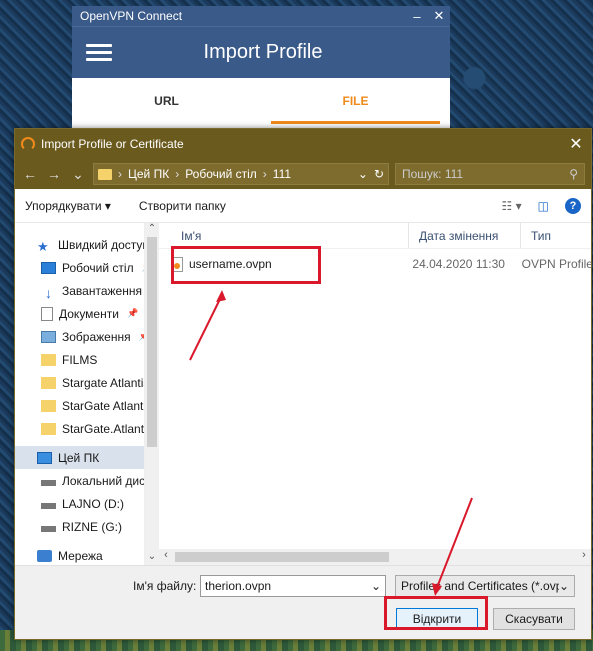 This screenshot has width=593, height=651. Describe the element at coordinates (282, 174) in the screenshot. I see `breadcrumb-111: 111` at that location.